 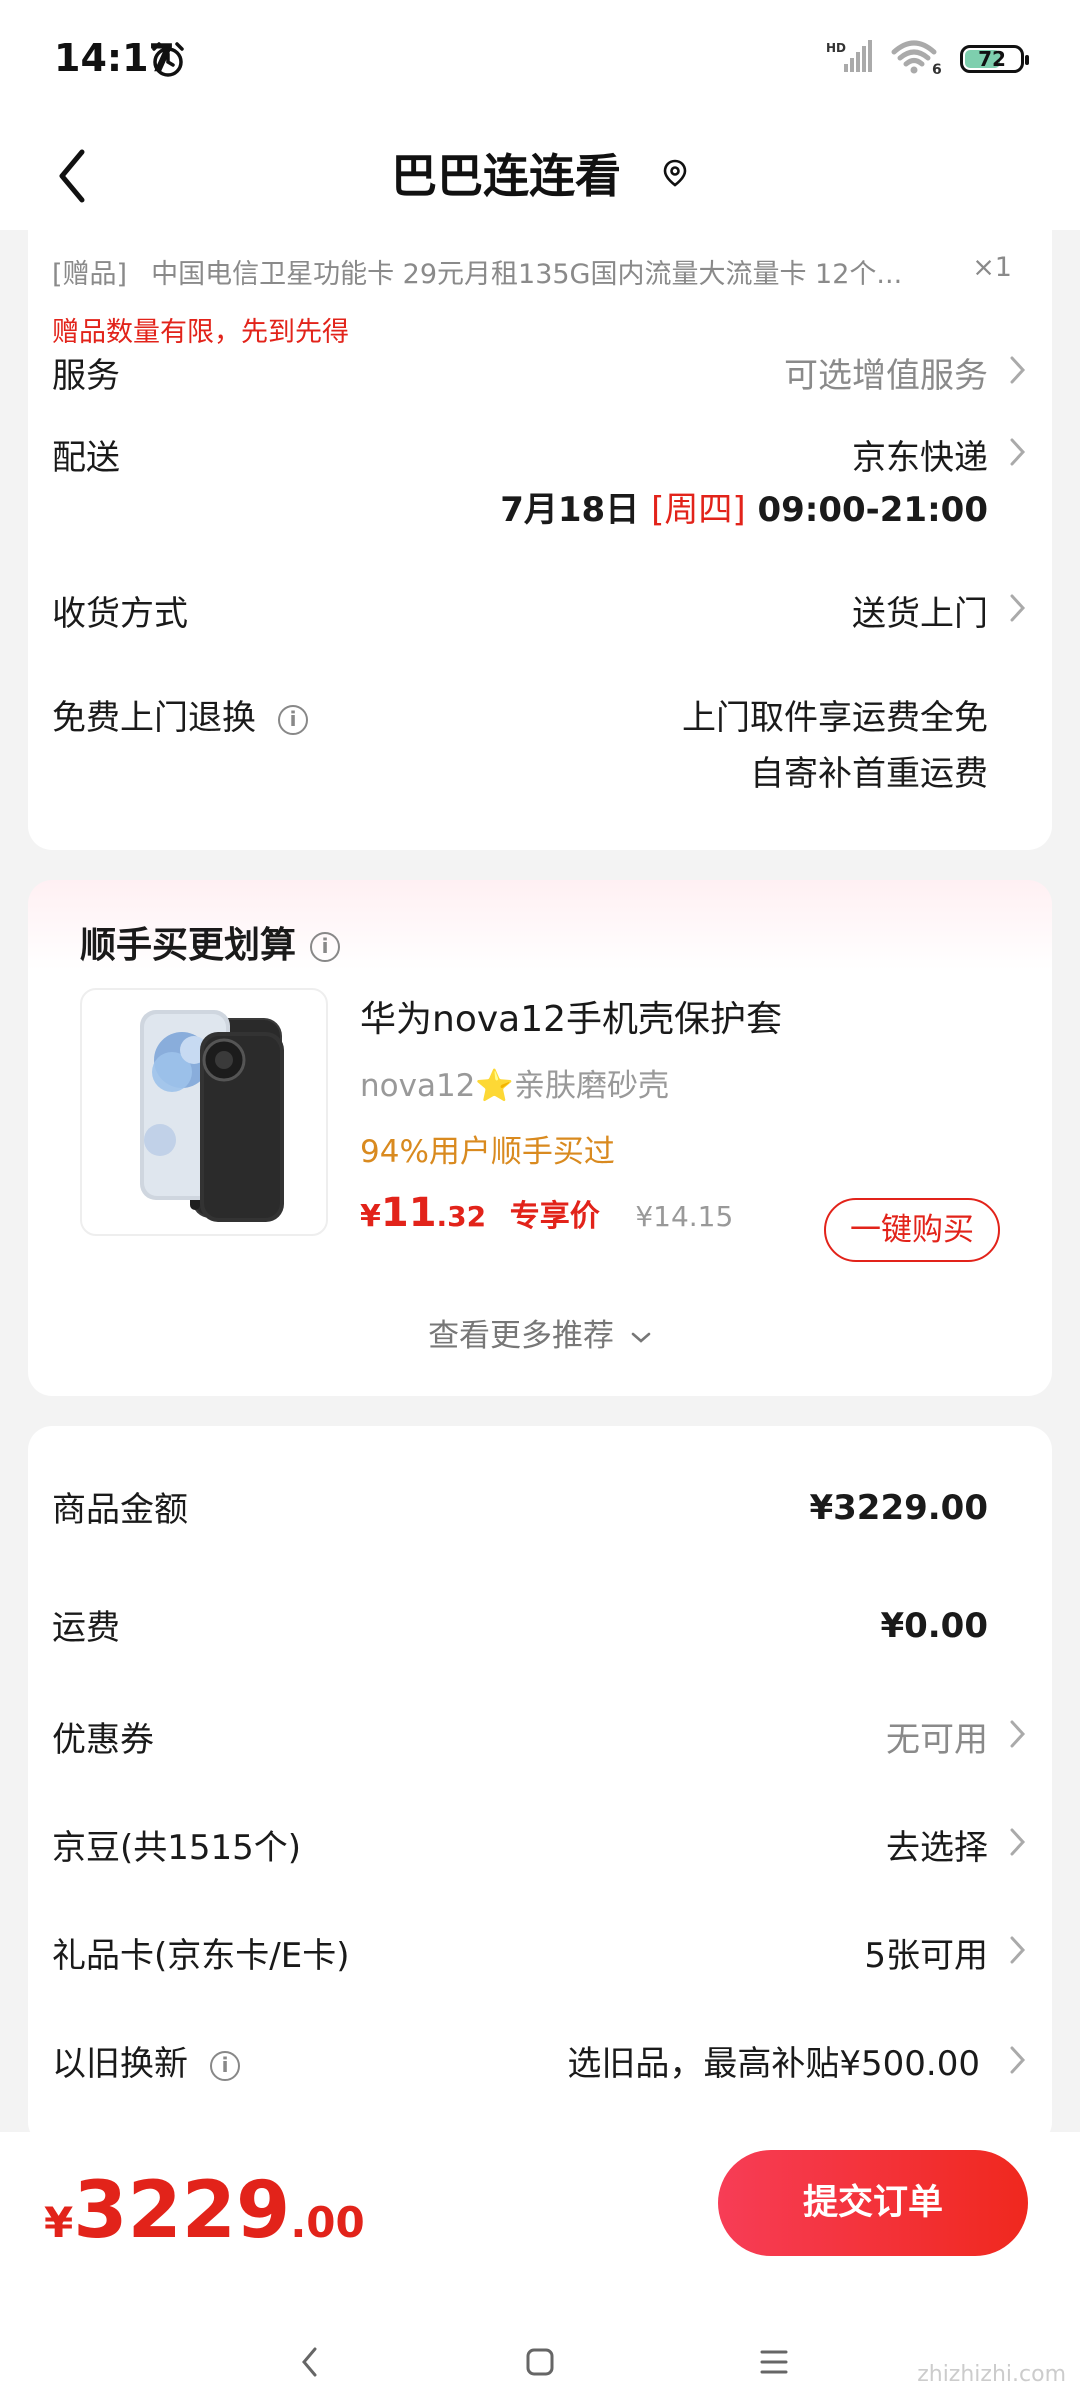 What do you see at coordinates (641, 1337) in the screenshot?
I see `chevron-down-icon` at bounding box center [641, 1337].